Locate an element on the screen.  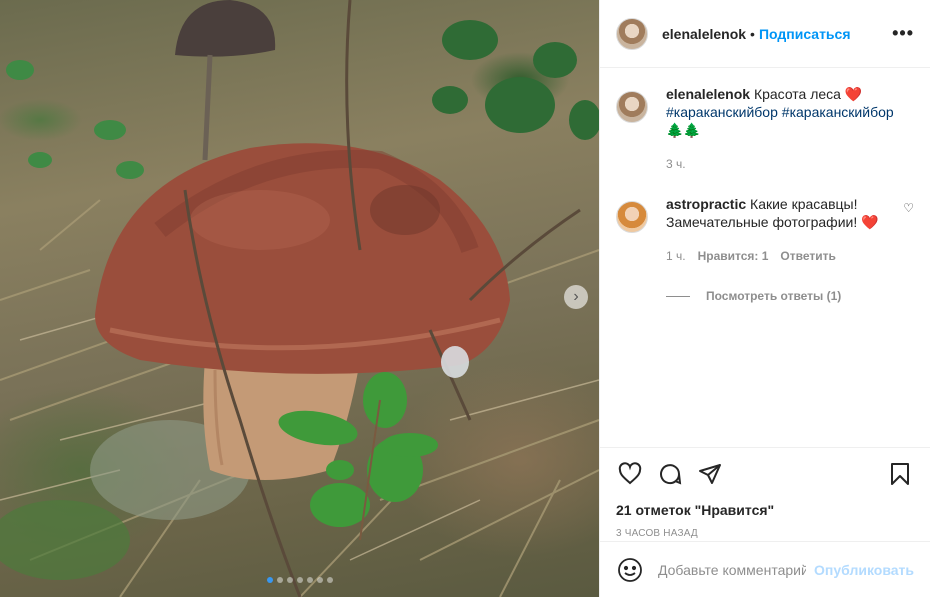
comment-meta: 1 ч. Нравится: 1 Ответить is located at coordinates (780, 256).